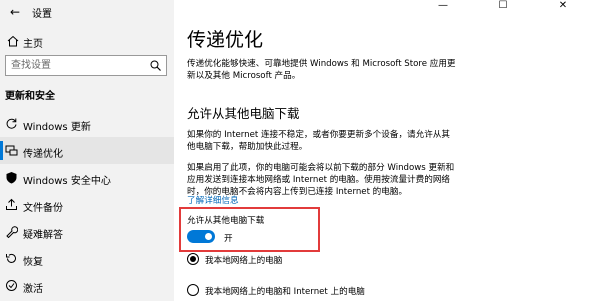 Image resolution: width=600 pixels, height=301 pixels. I want to click on allow-downloads-toggle, so click(201, 236).